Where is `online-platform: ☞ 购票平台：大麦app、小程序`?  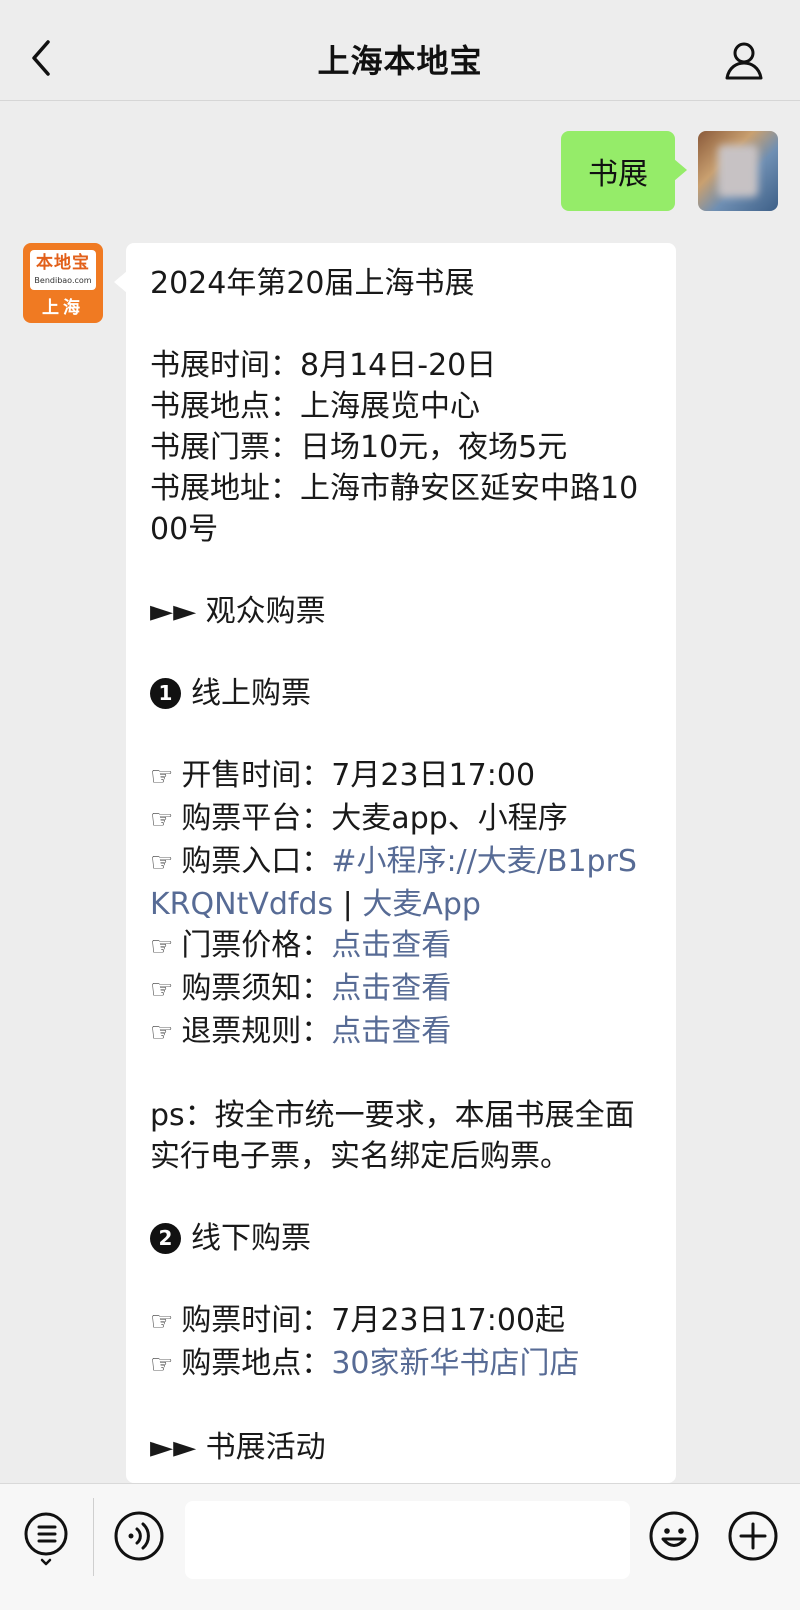
online-platform: ☞ 购票平台：大麦app、小程序 is located at coordinates (401, 819).